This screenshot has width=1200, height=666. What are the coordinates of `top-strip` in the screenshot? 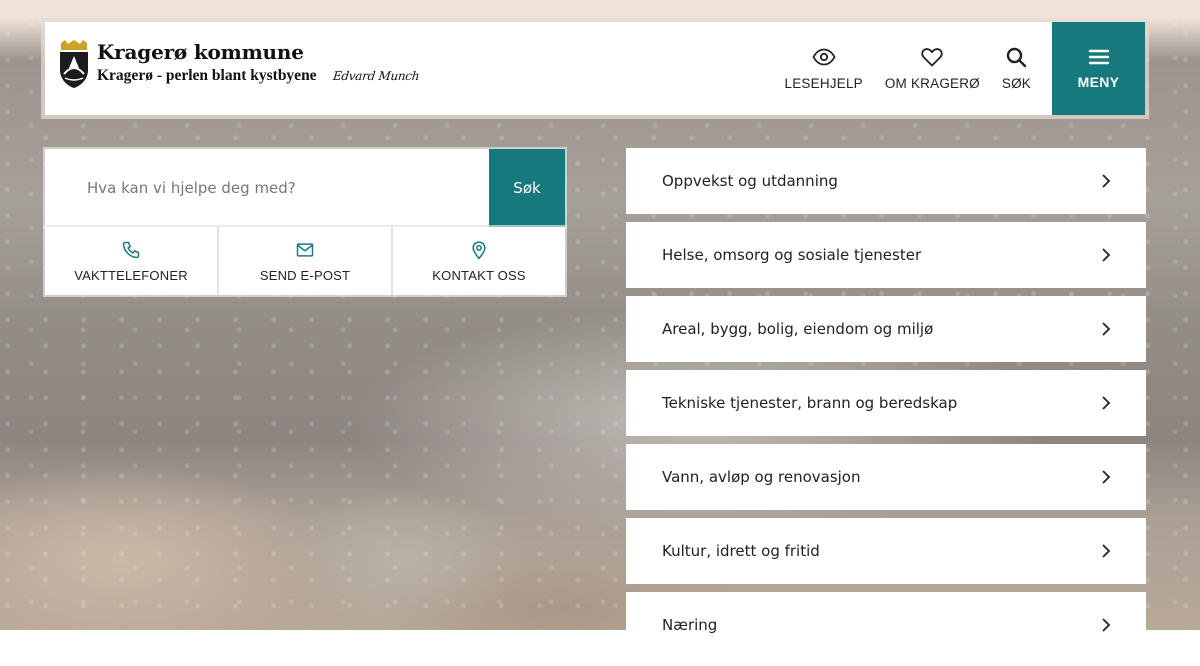 It's located at (600, 8).